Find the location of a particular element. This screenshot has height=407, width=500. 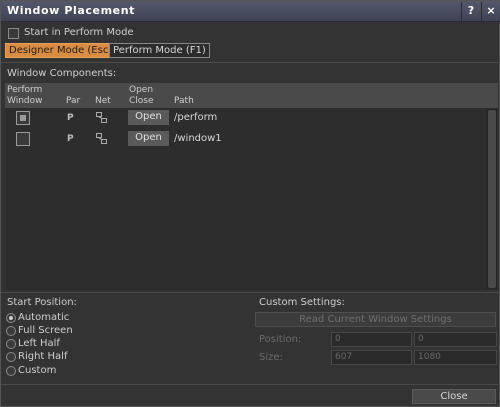

radio-custom is located at coordinates (11, 371).